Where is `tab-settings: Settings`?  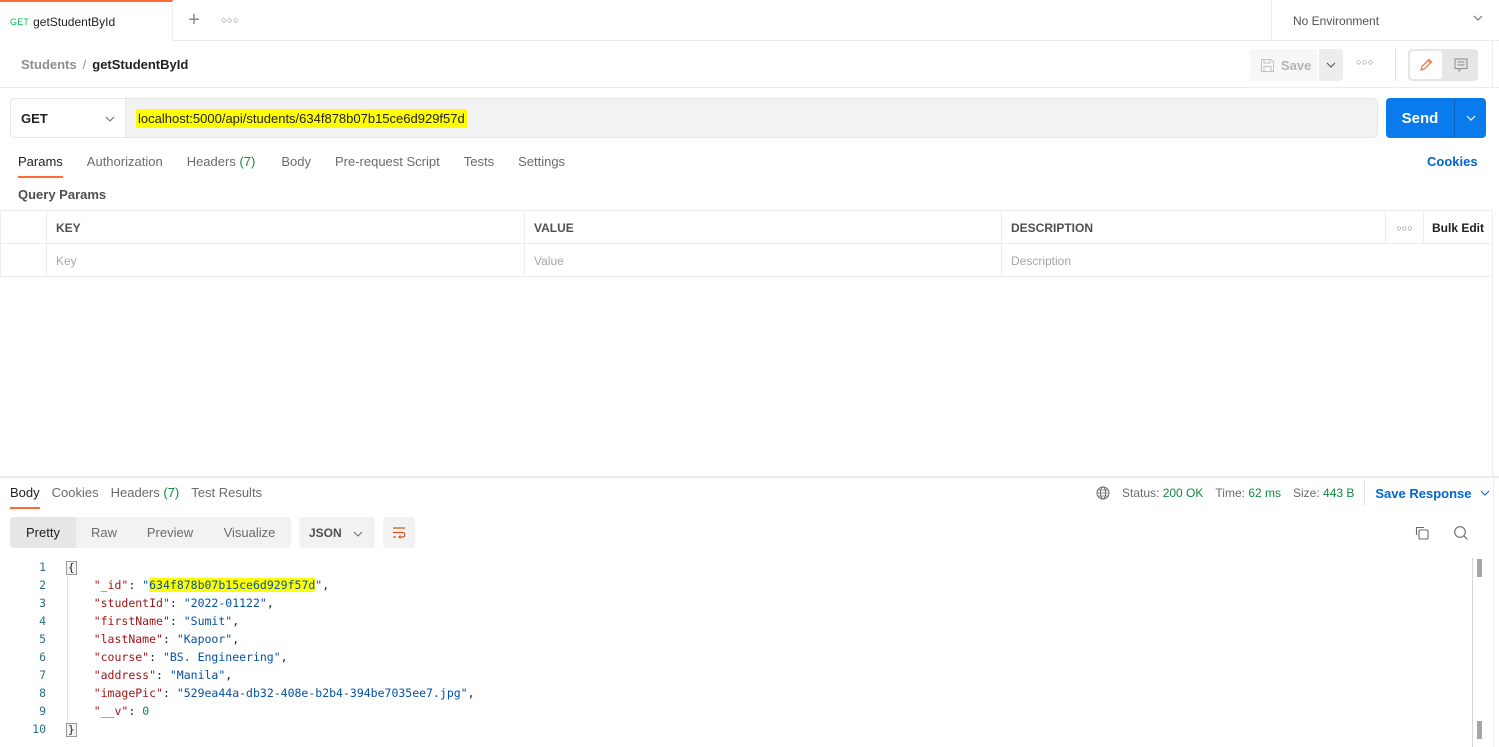
tab-settings: Settings is located at coordinates (541, 166).